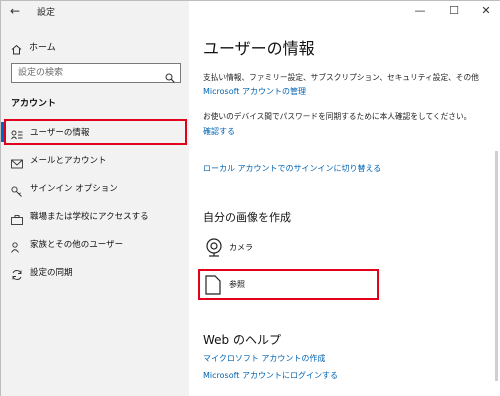 The height and width of the screenshot is (396, 500). I want to click on web-help-heading: Web のヘルプ, so click(242, 340).